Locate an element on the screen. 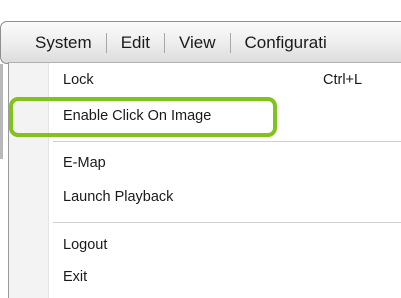  menu-configuration: Configurati is located at coordinates (286, 43).